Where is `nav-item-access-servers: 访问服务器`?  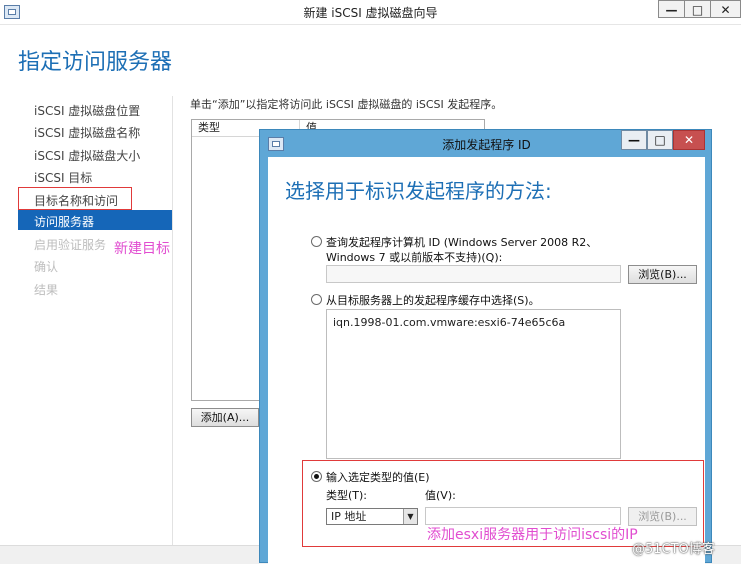
nav-item-access-servers: 访问服务器 is located at coordinates (95, 220).